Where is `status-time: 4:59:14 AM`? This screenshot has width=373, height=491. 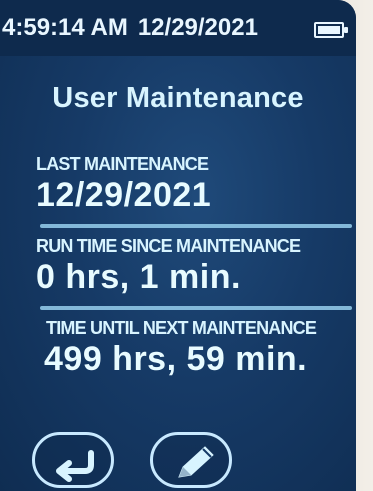 status-time: 4:59:14 AM is located at coordinates (65, 27).